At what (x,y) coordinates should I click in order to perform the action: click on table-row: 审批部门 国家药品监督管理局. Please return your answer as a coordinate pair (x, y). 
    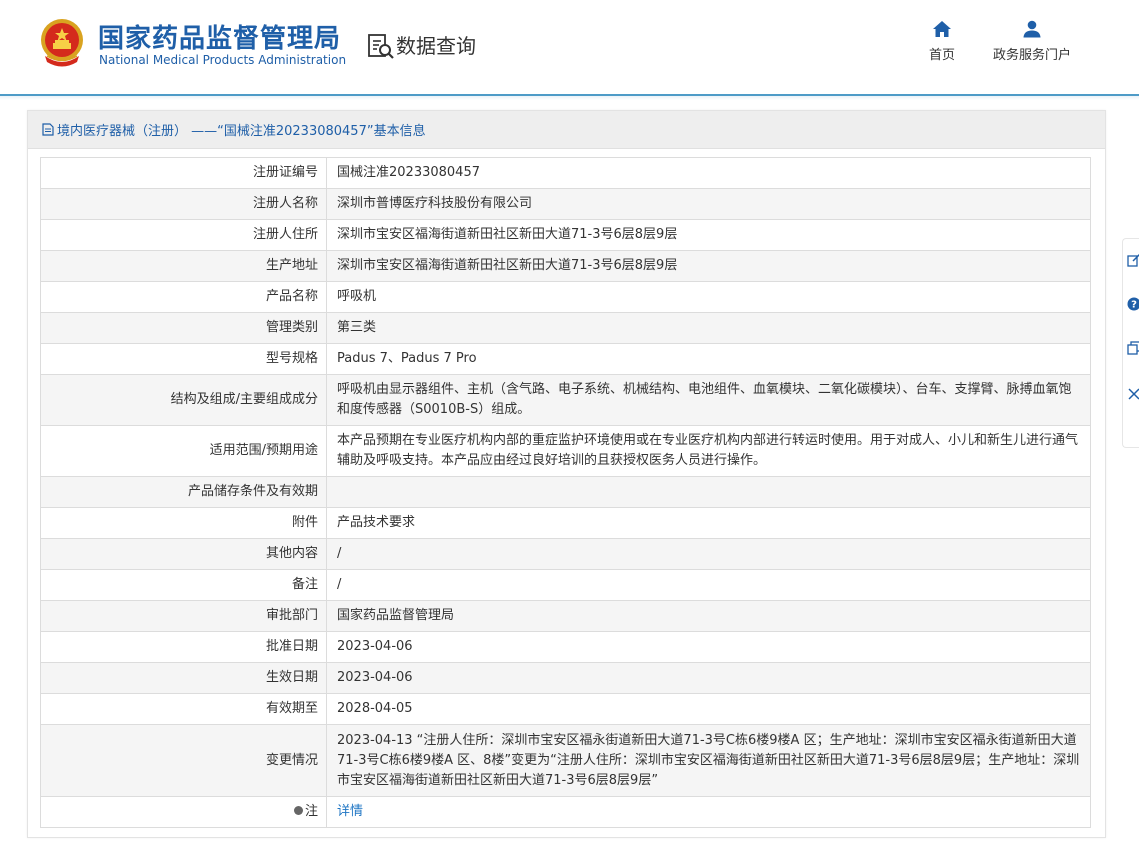
    Looking at the image, I should click on (565, 616).